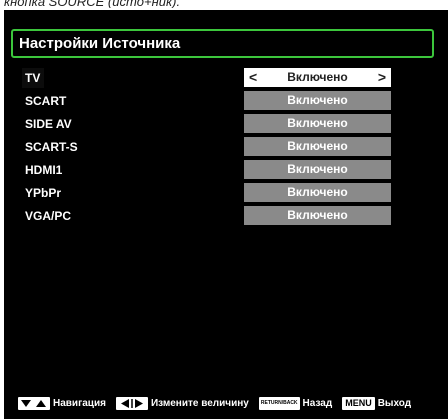 The image size is (448, 419). I want to click on menu-title: Настройки Источника, so click(222, 43).